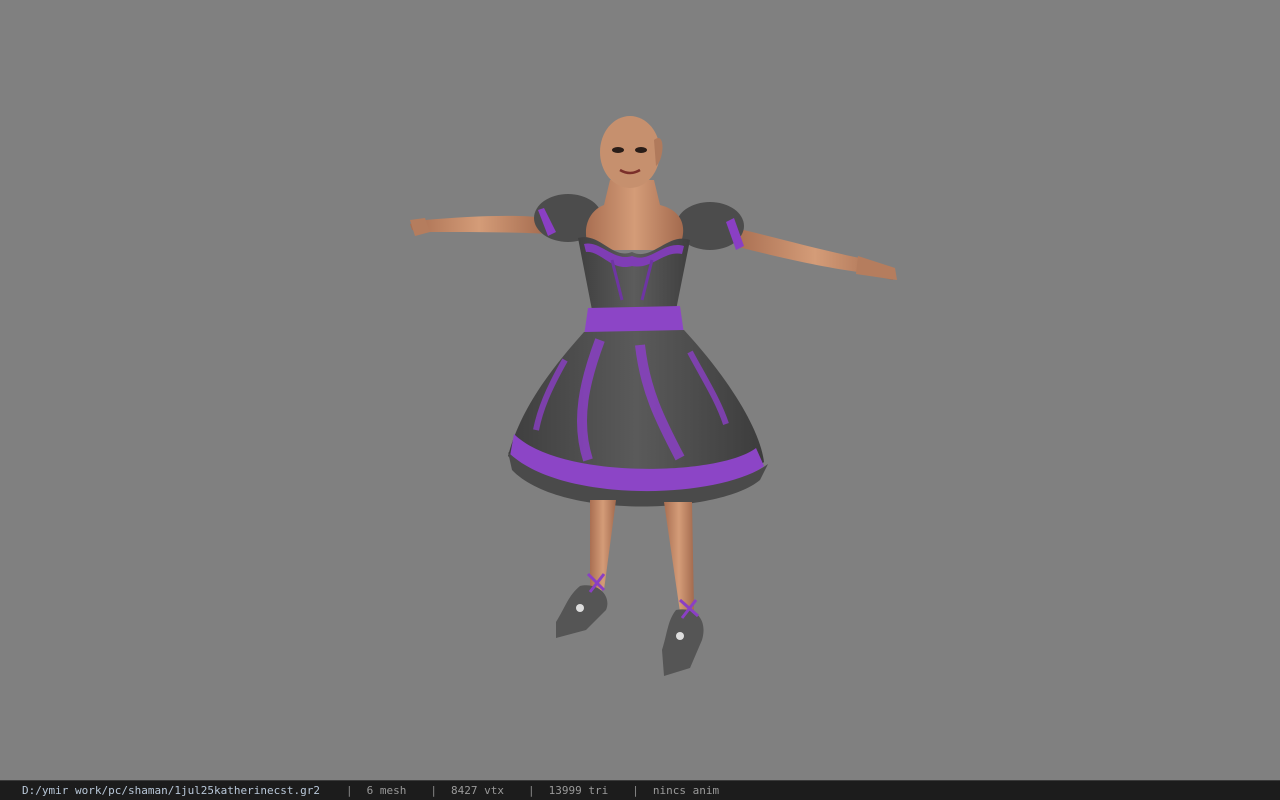  Describe the element at coordinates (386, 790) in the screenshot. I see `mesh-count-label: 6 mesh` at that location.